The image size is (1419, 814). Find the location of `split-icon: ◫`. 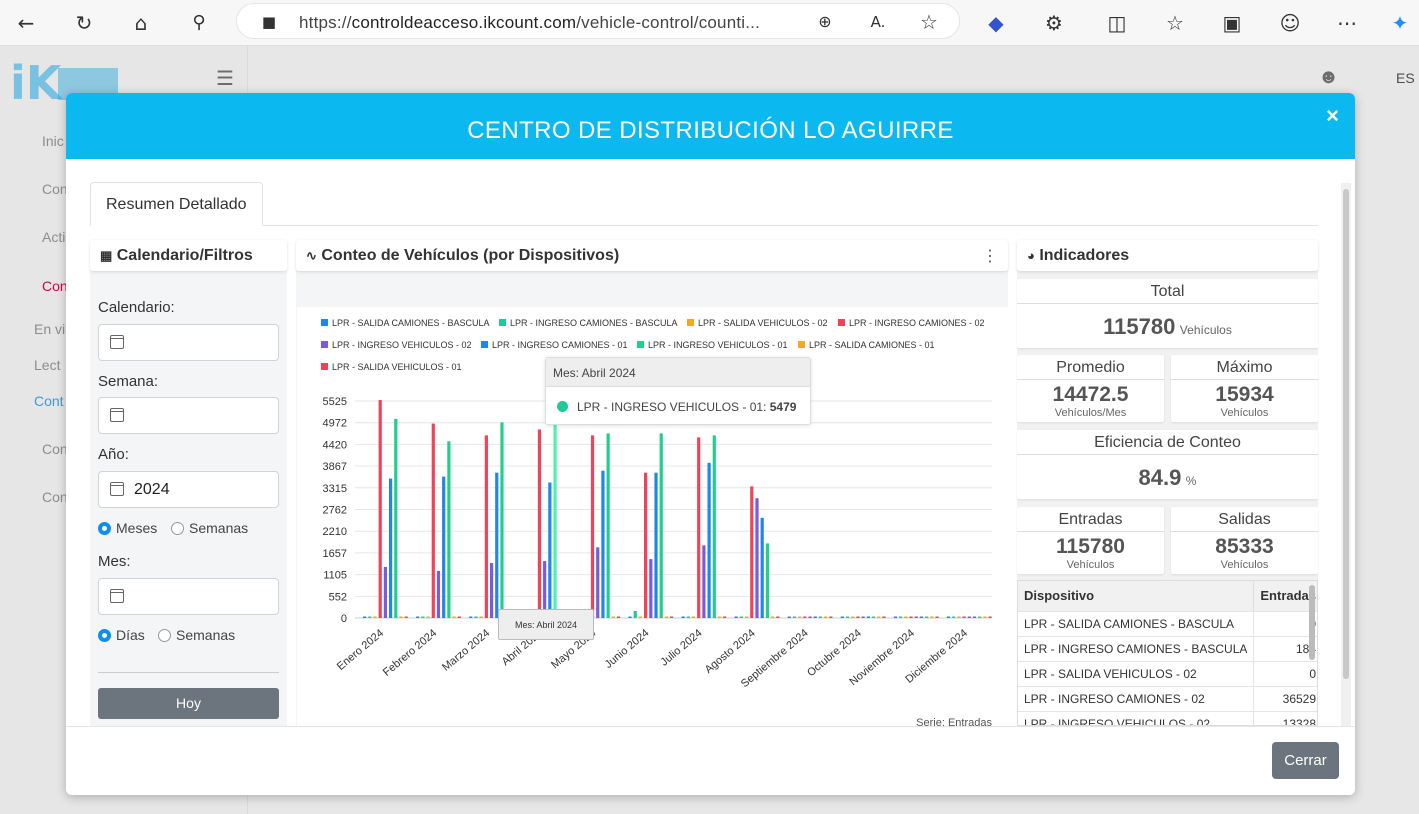

split-icon: ◫ is located at coordinates (1117, 23).